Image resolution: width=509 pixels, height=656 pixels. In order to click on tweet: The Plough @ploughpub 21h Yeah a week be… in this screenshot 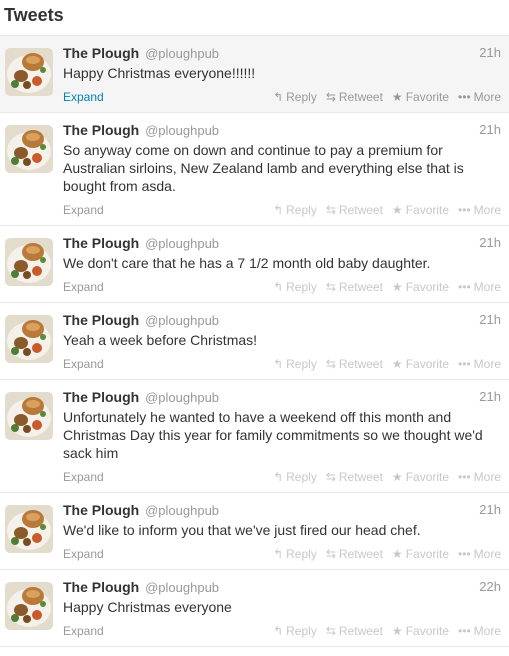, I will do `click(254, 341)`.